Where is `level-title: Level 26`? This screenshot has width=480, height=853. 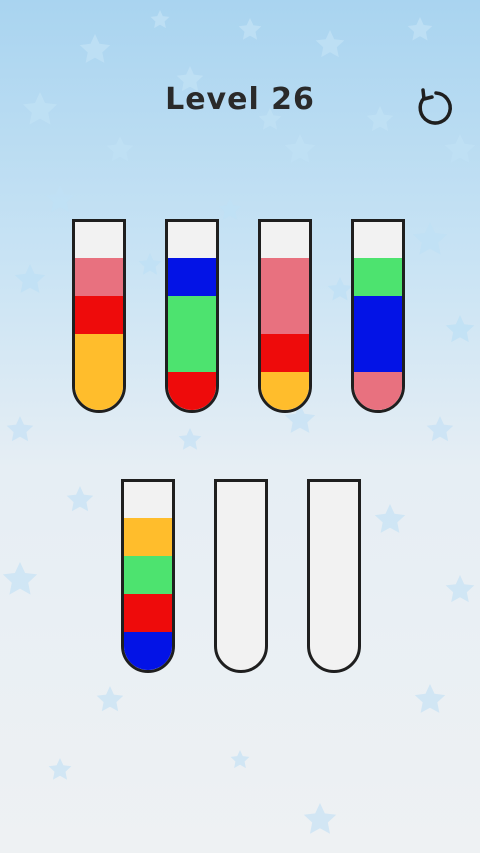 level-title: Level 26 is located at coordinates (240, 99).